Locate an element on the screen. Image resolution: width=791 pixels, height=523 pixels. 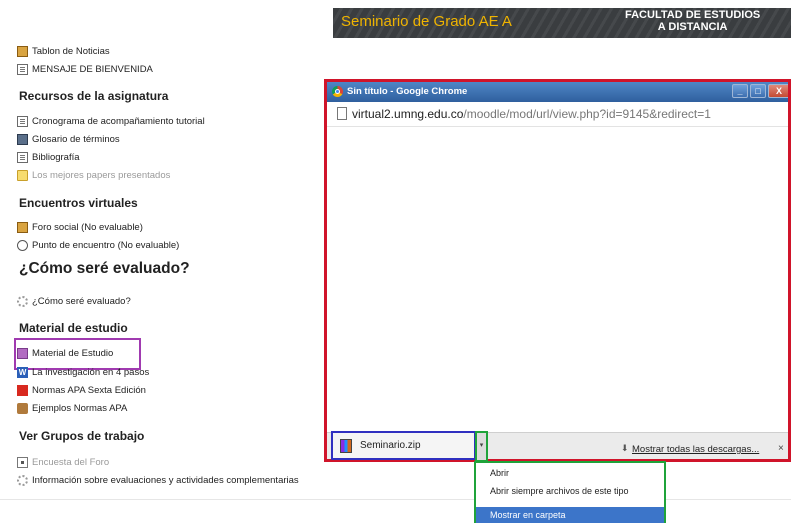
chrome-logo-icon is located at coordinates (337, 91).